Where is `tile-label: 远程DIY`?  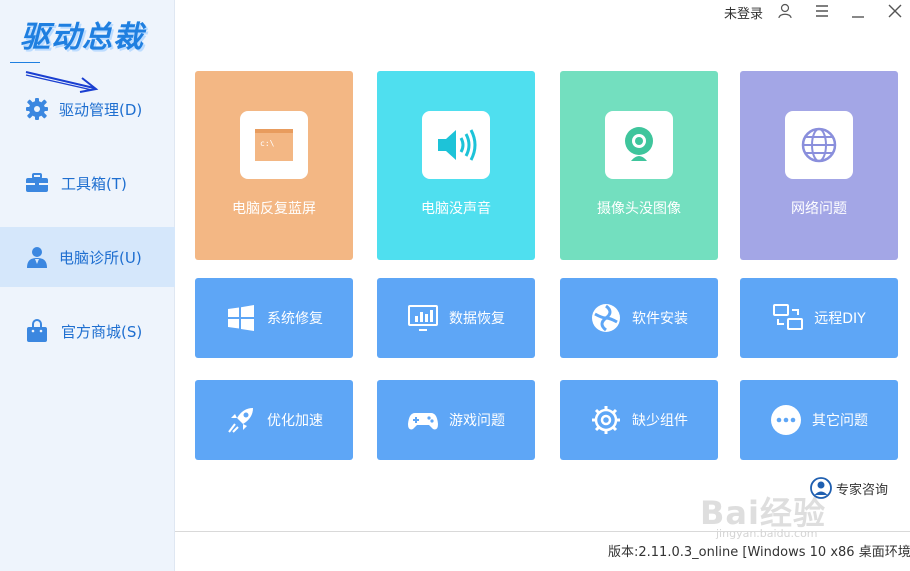 tile-label: 远程DIY is located at coordinates (840, 319).